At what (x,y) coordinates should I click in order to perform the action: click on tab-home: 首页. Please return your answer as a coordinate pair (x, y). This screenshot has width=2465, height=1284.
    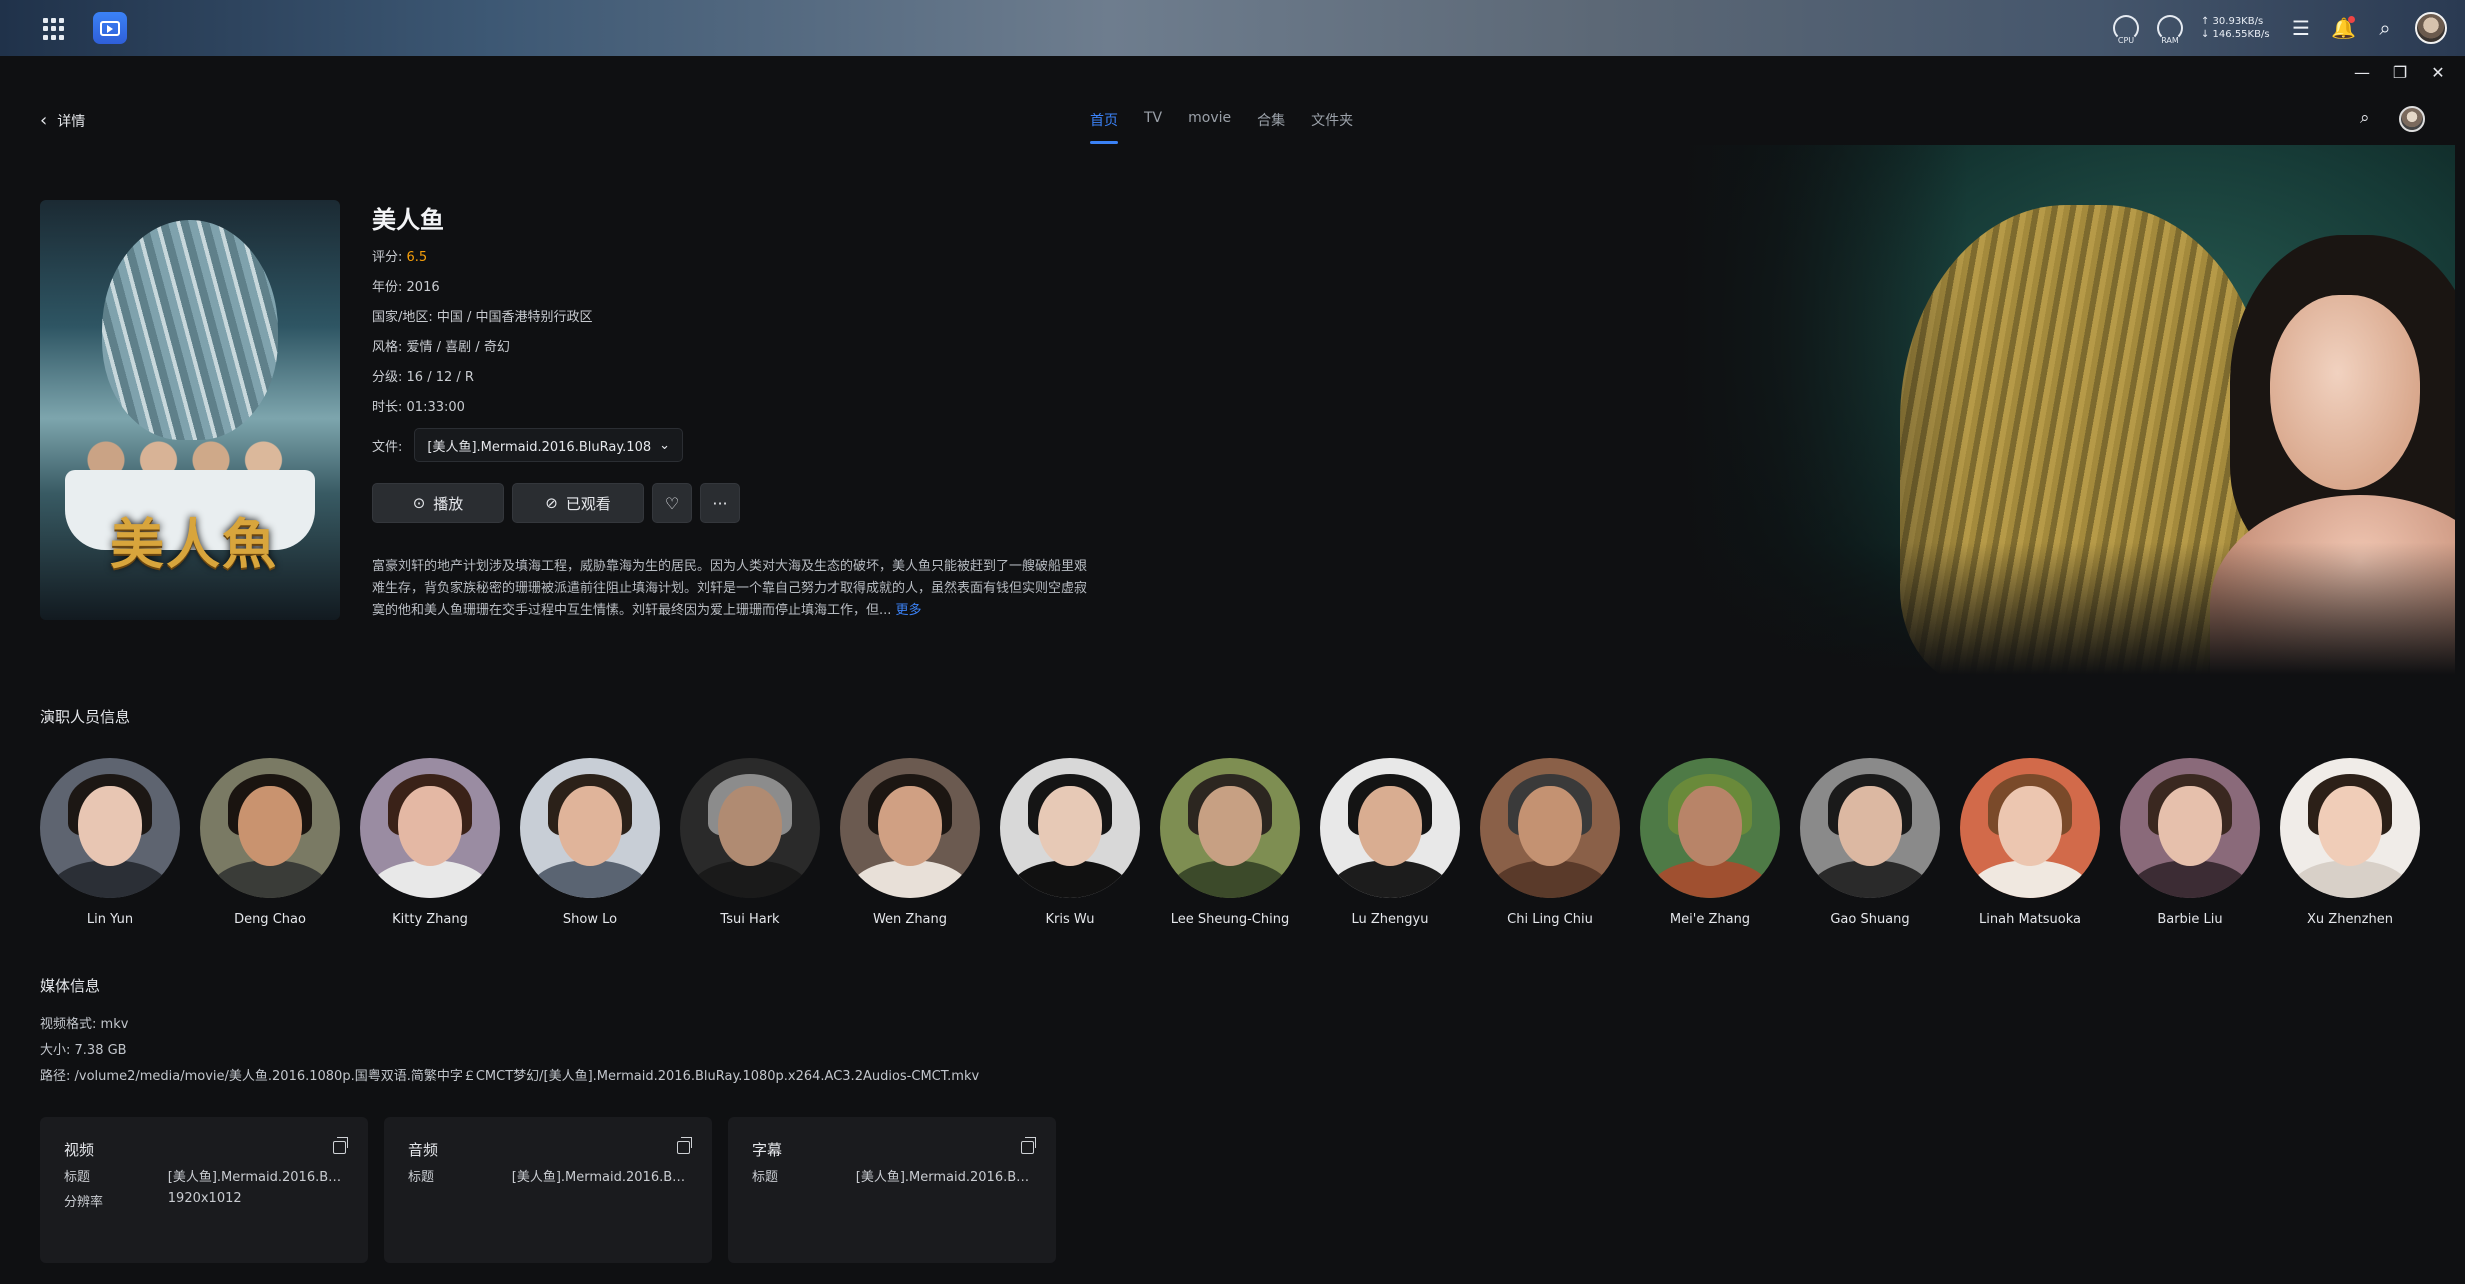
    Looking at the image, I should click on (1104, 127).